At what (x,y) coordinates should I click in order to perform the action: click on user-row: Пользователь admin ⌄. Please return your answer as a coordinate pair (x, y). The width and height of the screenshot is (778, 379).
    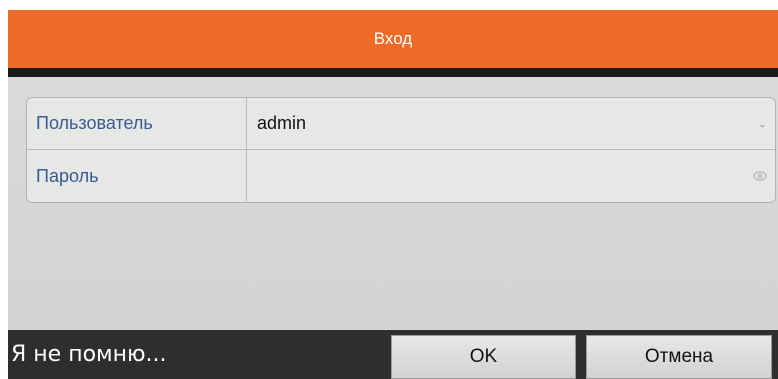
    Looking at the image, I should click on (401, 124).